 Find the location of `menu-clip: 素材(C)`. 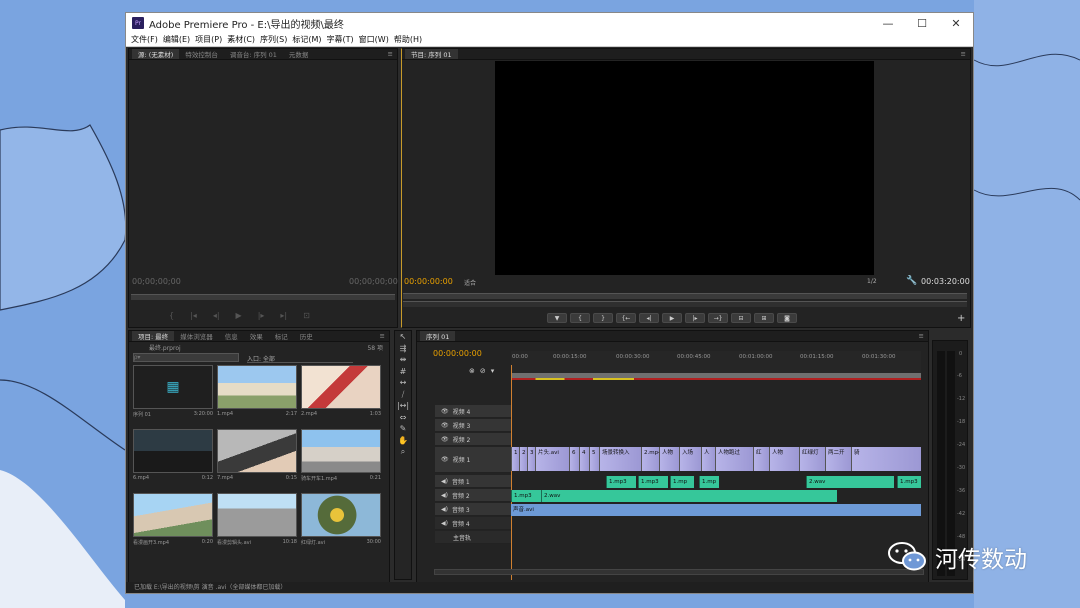

menu-clip: 素材(C) is located at coordinates (241, 39).